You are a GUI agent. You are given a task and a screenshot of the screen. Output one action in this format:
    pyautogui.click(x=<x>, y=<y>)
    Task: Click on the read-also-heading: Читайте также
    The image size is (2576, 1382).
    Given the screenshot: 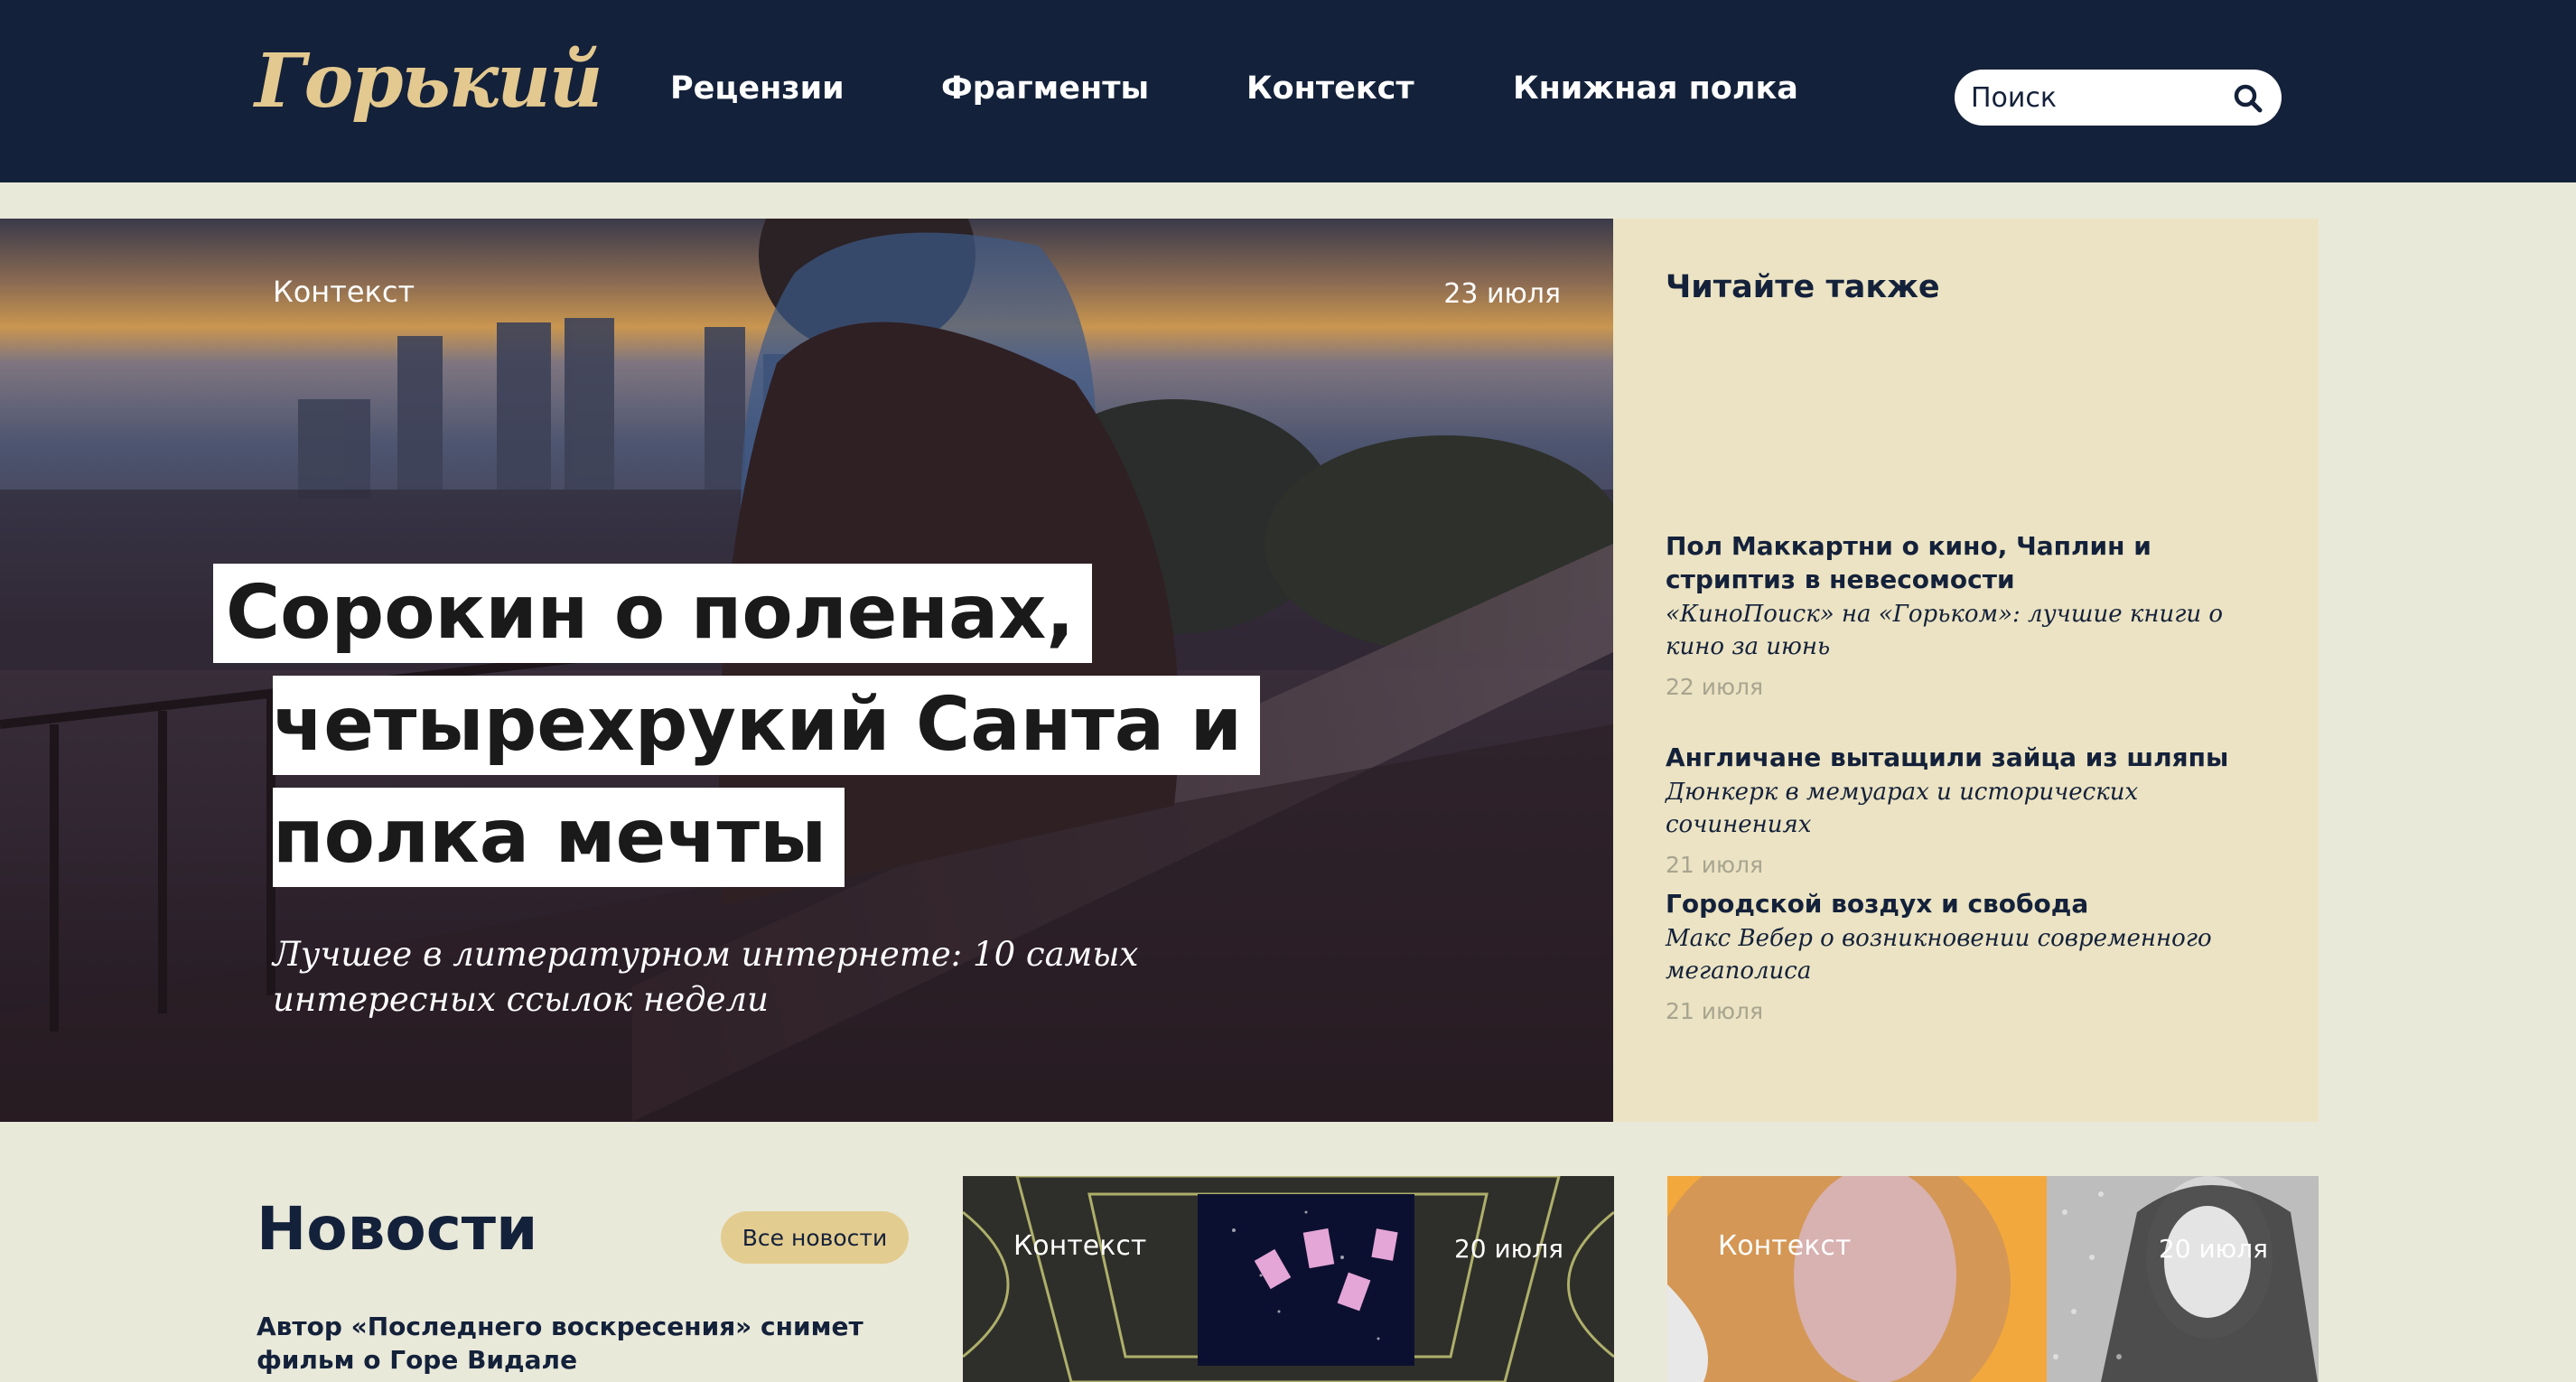 What is the action you would take?
    pyautogui.click(x=1803, y=287)
    